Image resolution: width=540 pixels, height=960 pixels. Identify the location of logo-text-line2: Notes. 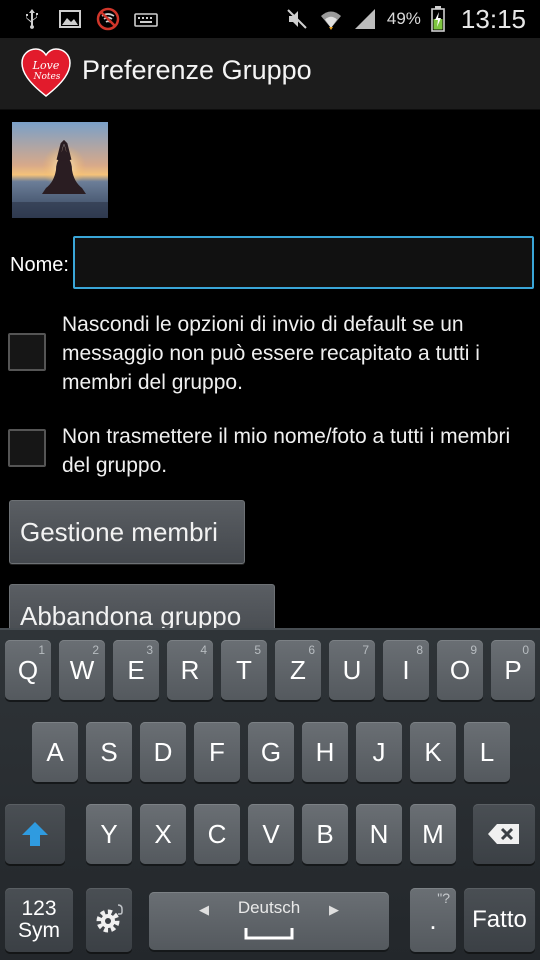
(47, 77).